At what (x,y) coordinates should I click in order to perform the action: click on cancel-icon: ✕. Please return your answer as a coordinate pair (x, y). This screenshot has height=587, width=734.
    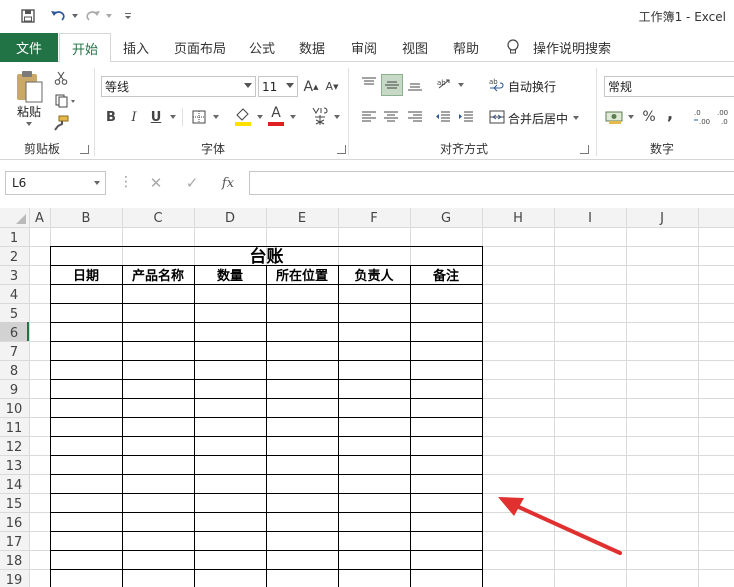
    Looking at the image, I should click on (156, 183).